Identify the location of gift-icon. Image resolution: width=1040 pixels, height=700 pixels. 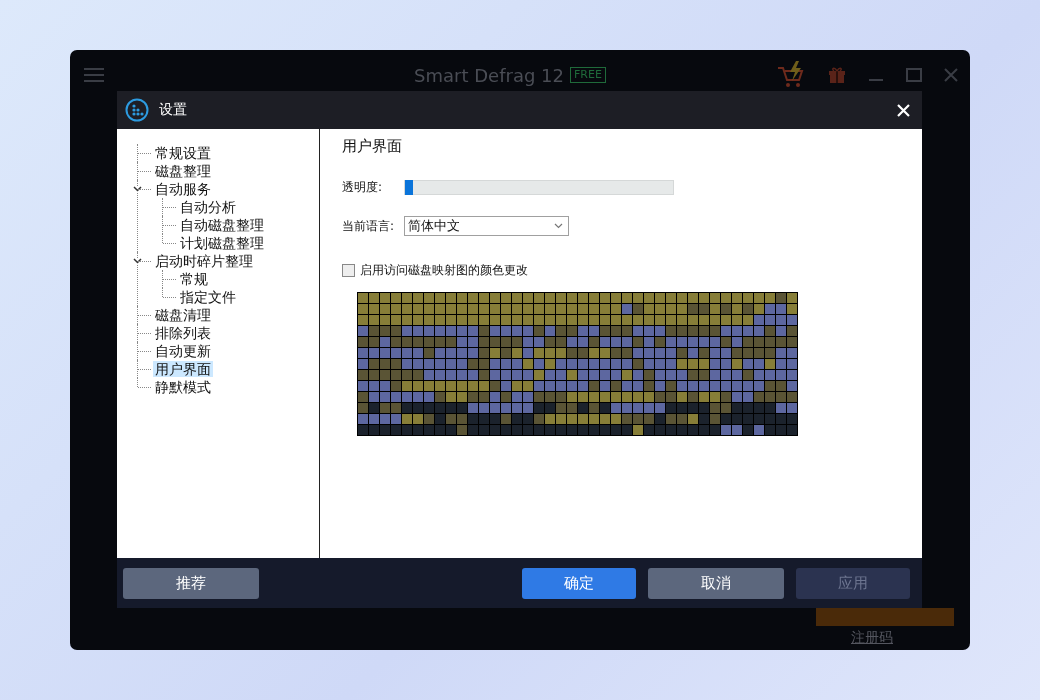
(837, 75).